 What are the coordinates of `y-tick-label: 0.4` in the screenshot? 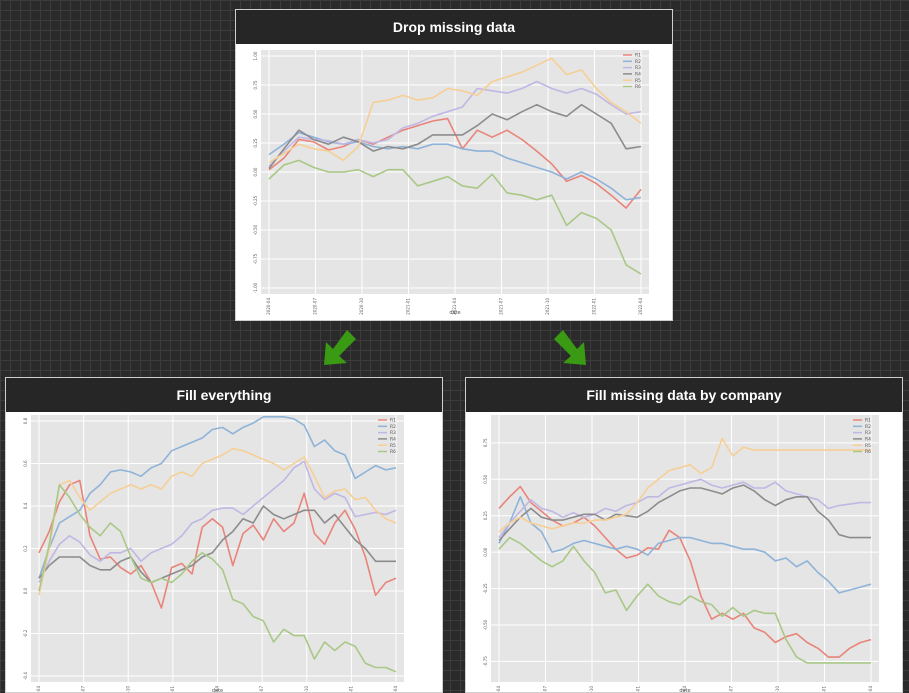 It's located at (25, 505).